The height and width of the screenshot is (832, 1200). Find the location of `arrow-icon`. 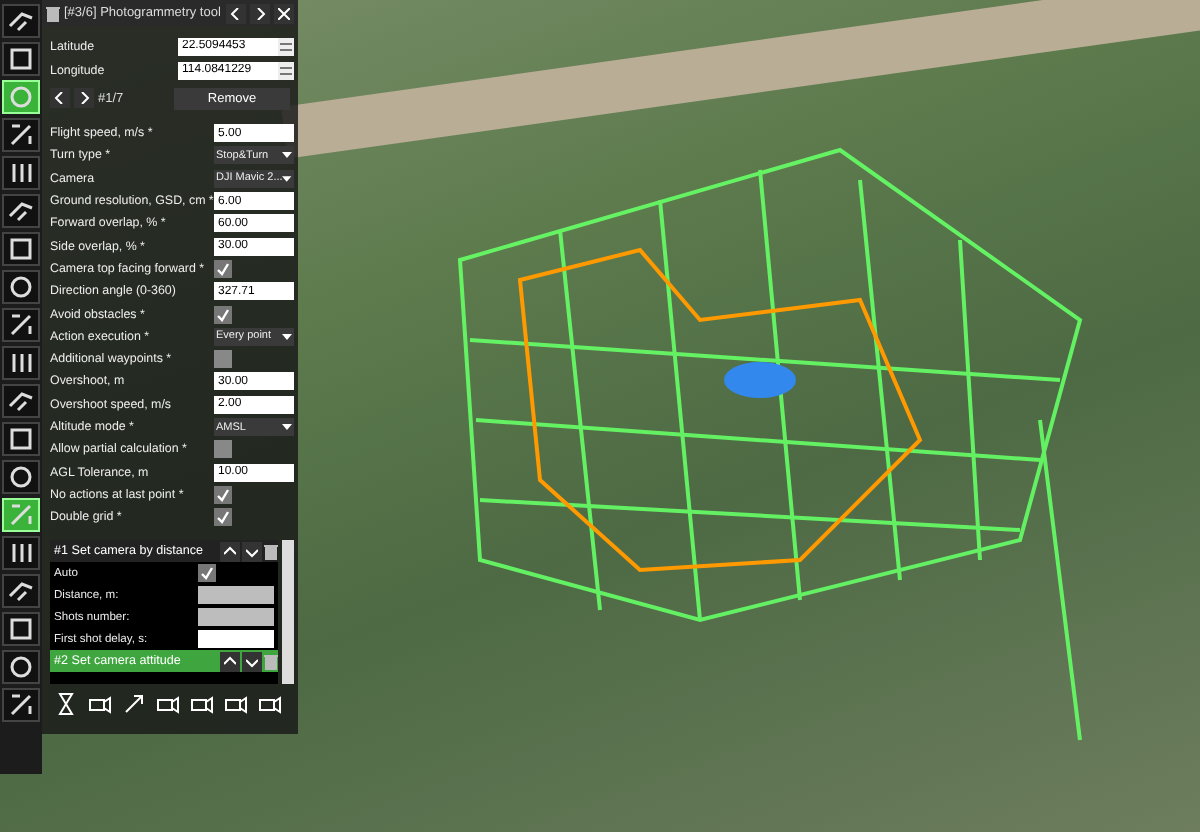

arrow-icon is located at coordinates (134, 704).